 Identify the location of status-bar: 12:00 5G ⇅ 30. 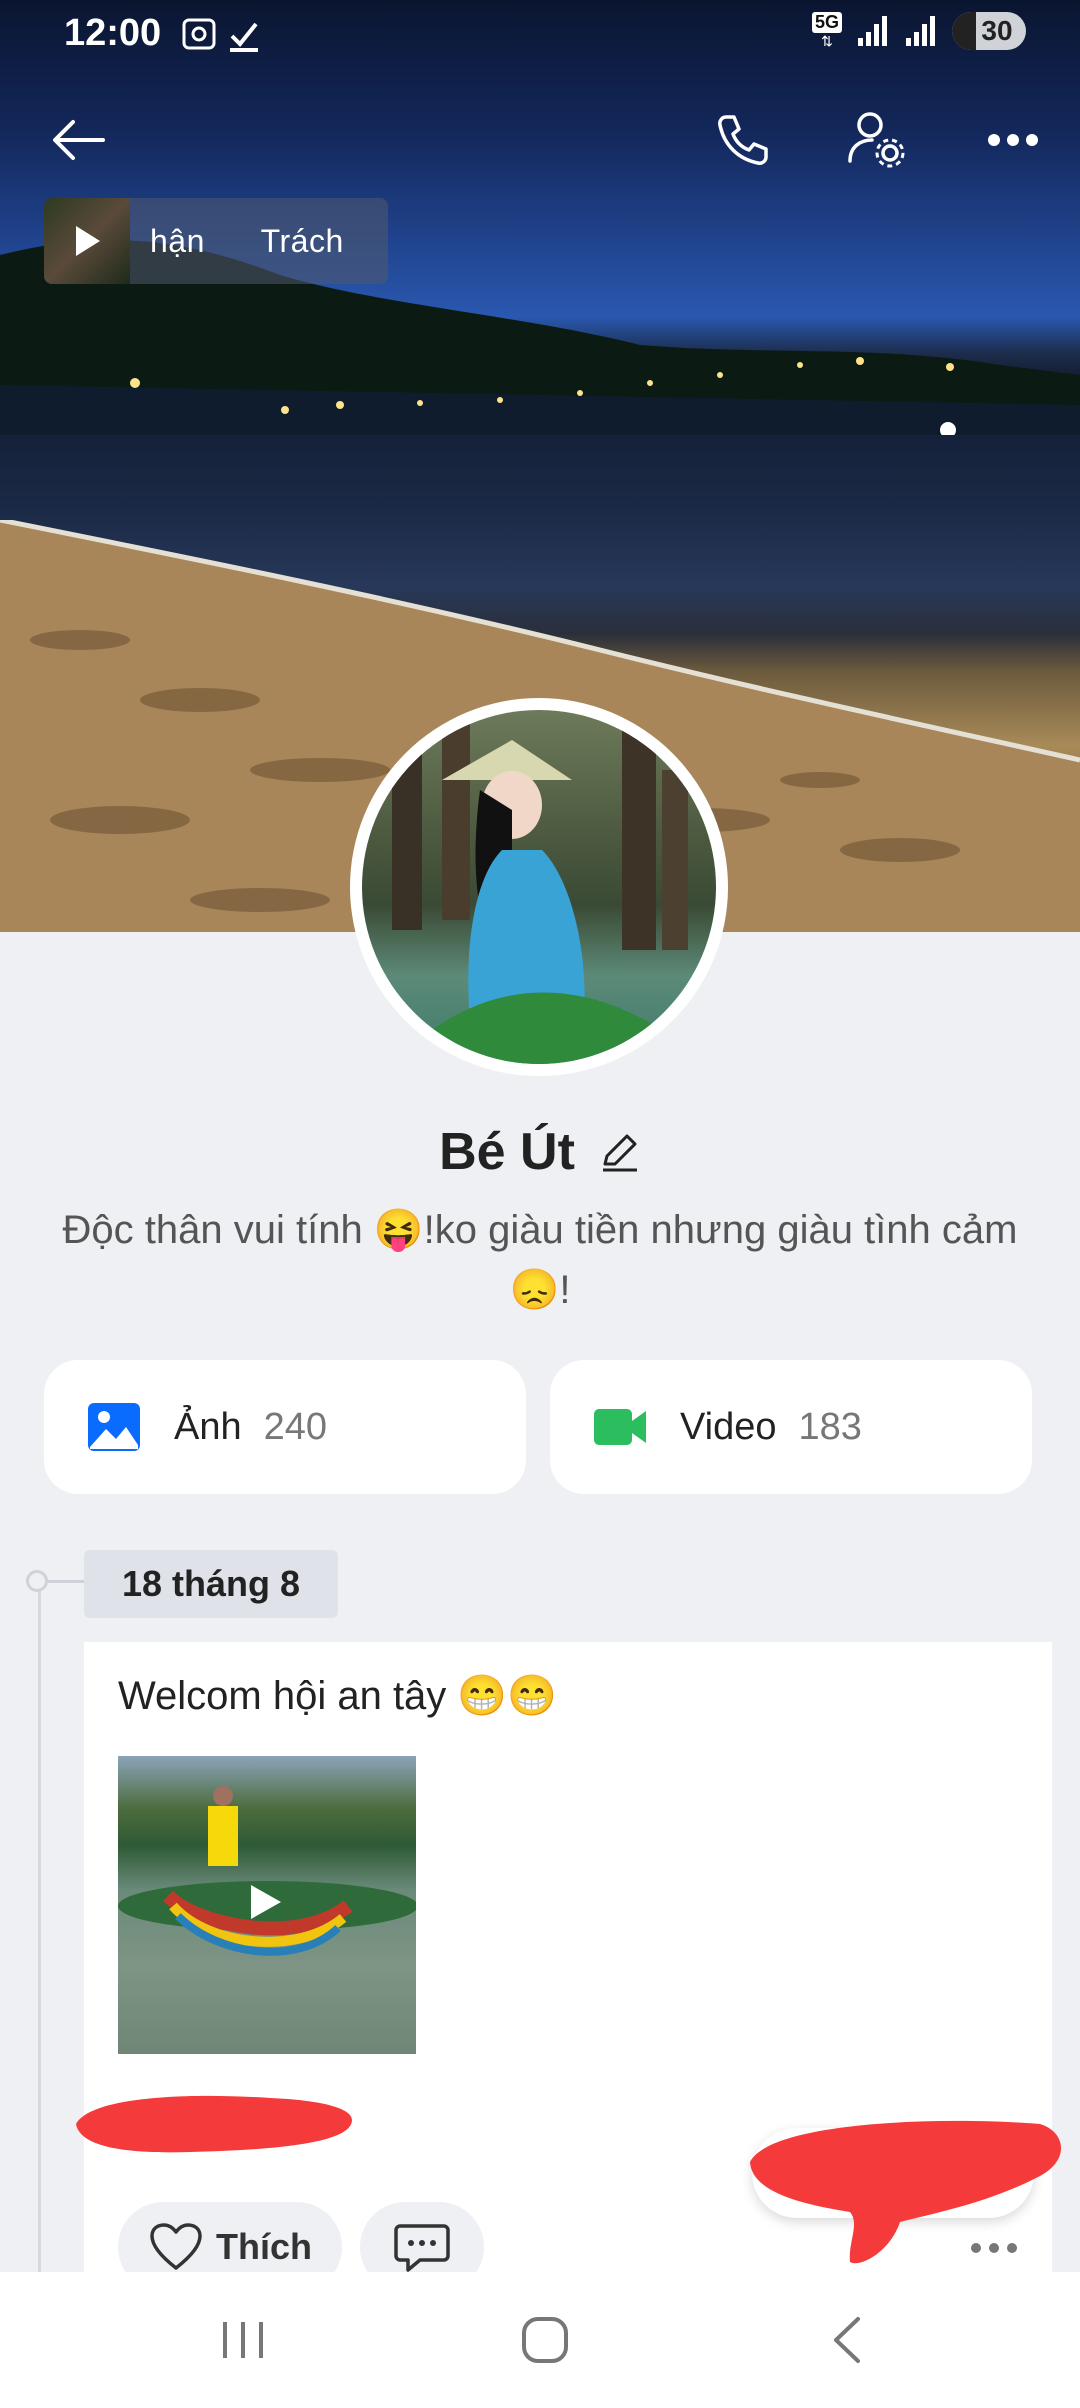
(540, 36).